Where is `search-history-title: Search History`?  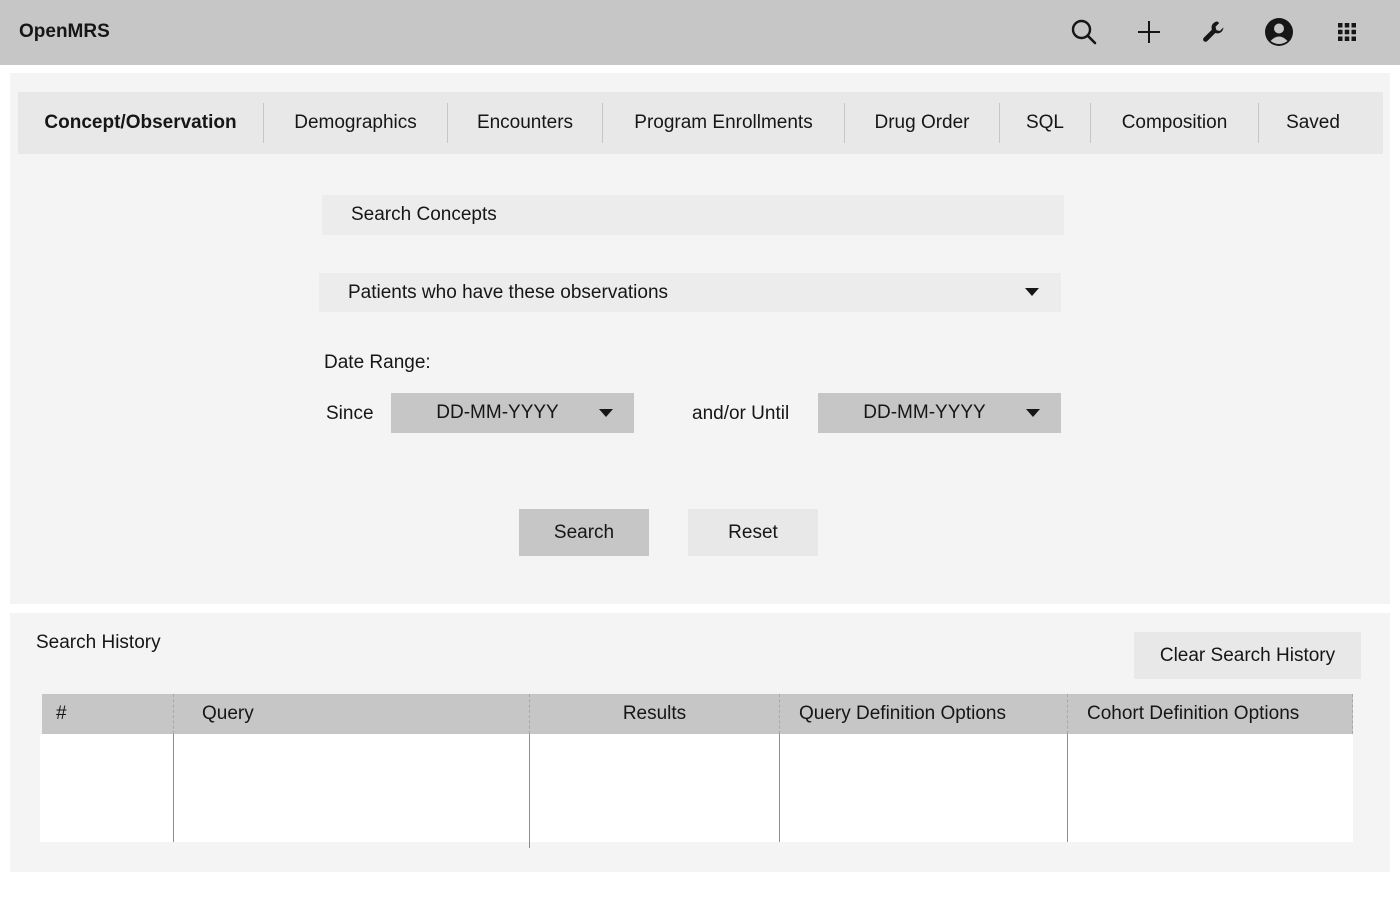
search-history-title: Search History is located at coordinates (98, 642).